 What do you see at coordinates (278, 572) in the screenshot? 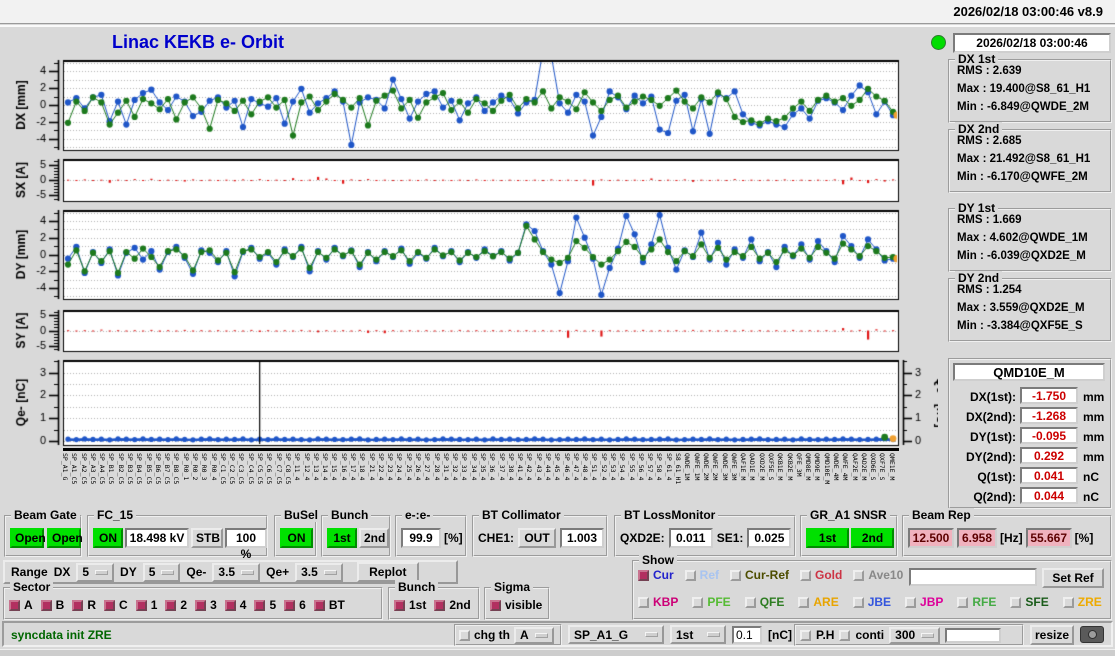
I see `range-qep-label: Qe+` at bounding box center [278, 572].